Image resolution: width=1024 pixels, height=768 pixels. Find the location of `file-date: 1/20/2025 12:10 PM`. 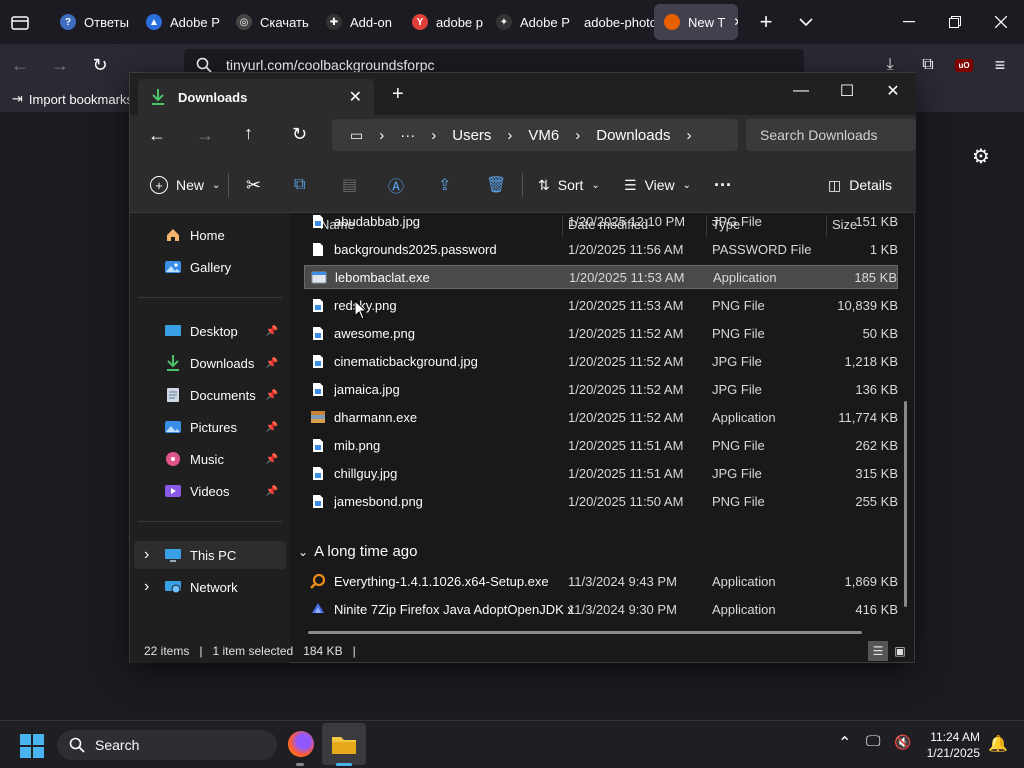

file-date: 1/20/2025 12:10 PM is located at coordinates (627, 221).